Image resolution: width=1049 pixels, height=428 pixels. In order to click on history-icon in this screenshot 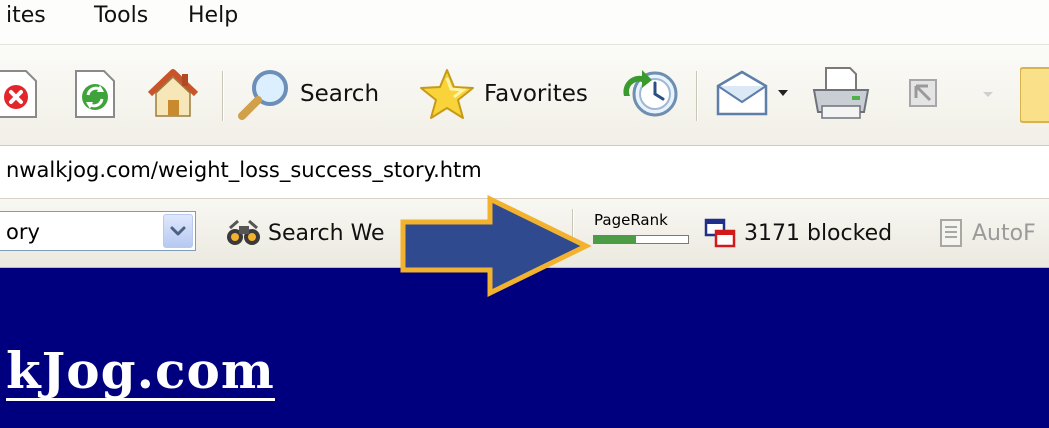, I will do `click(650, 93)`.